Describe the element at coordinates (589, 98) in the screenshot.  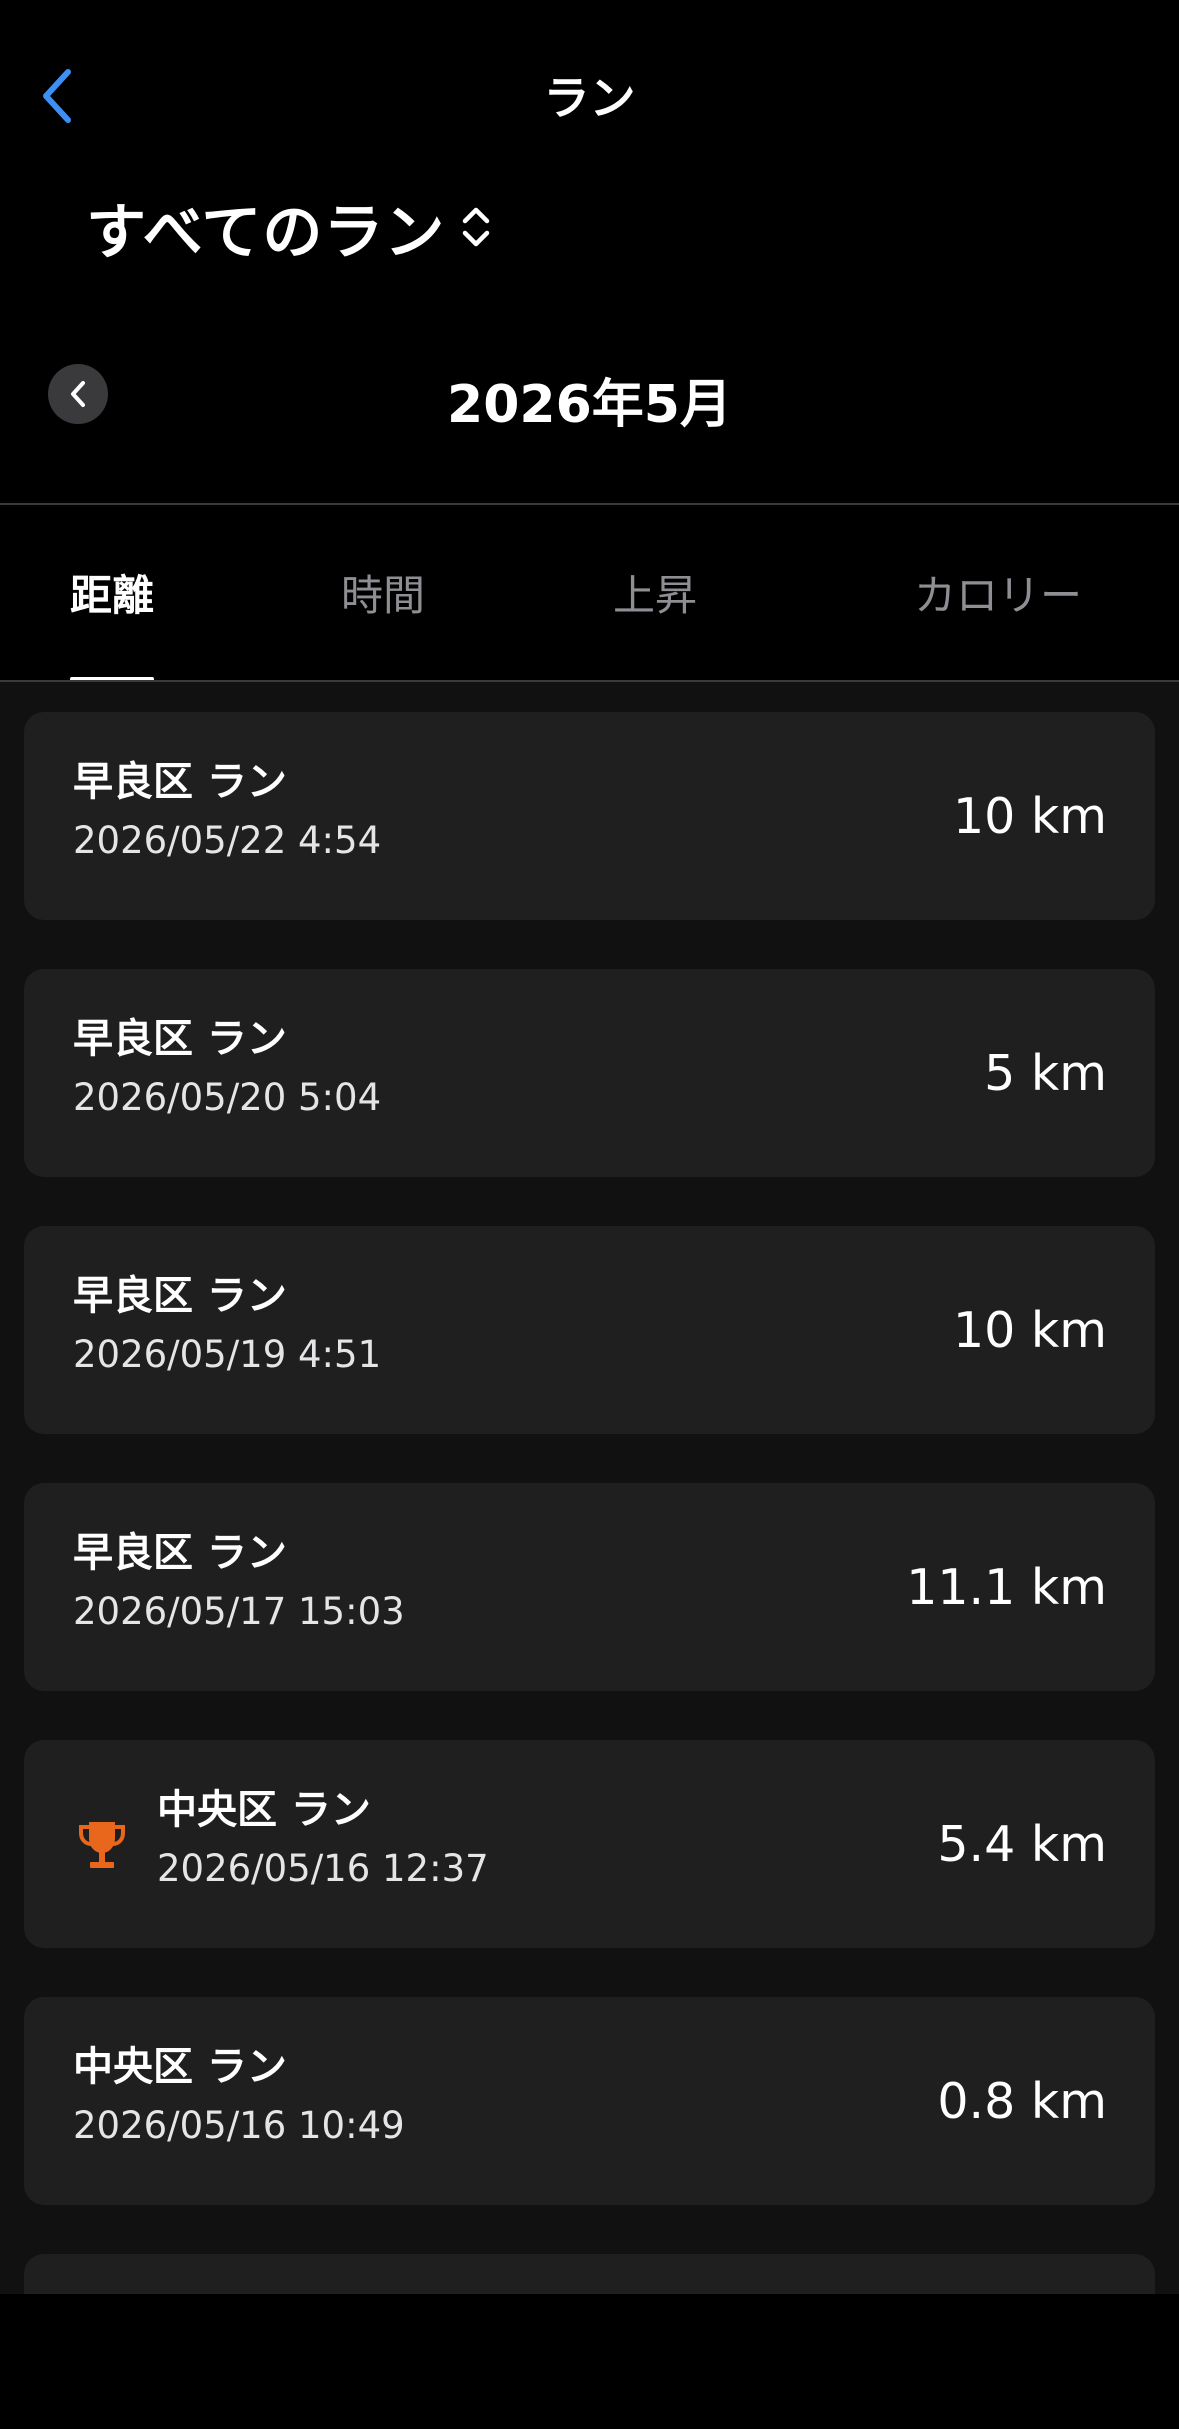
I see `page-title: ラン` at that location.